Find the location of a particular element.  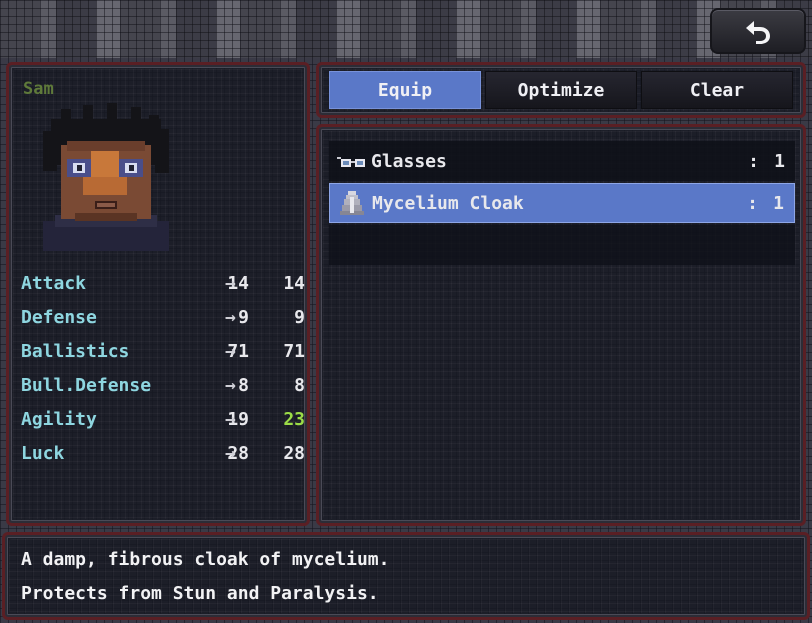

stat-label: Ballistics is located at coordinates (75, 351).